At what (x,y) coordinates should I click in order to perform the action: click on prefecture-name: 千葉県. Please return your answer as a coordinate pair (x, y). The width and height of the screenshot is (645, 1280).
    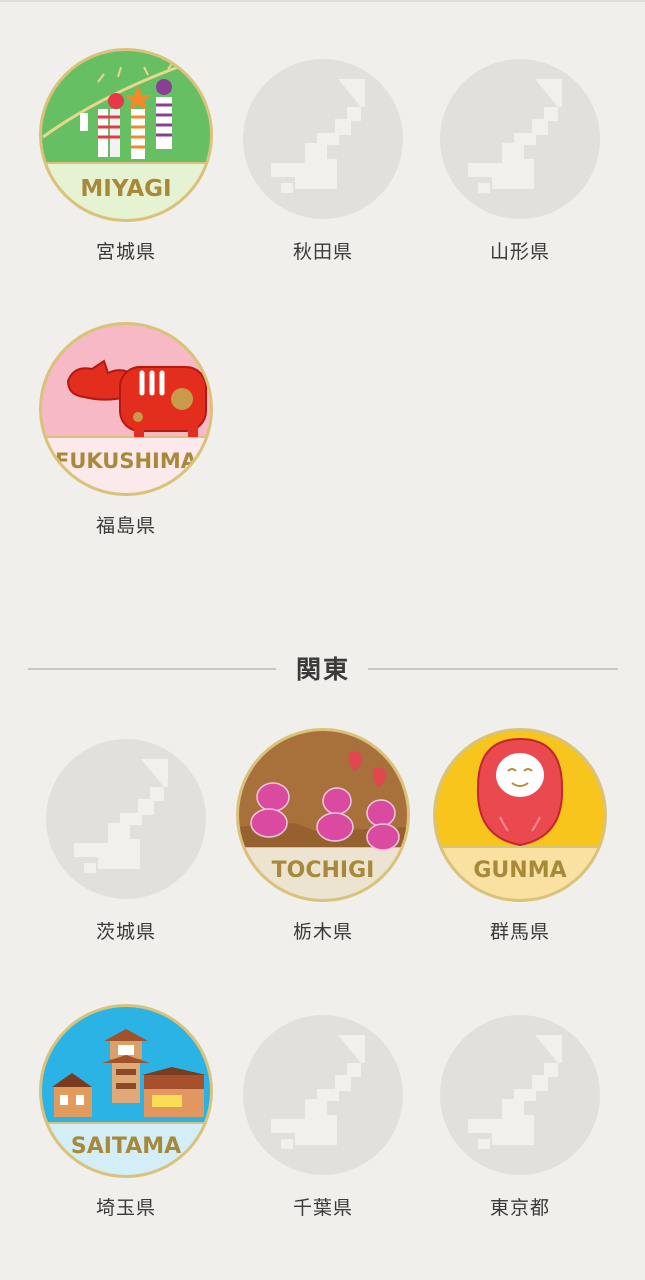
    Looking at the image, I should click on (322, 1208).